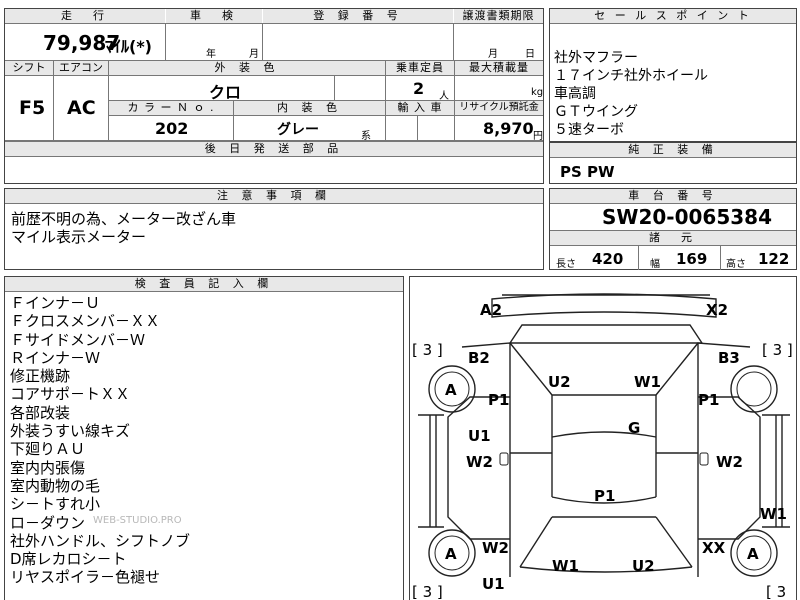 This screenshot has width=800, height=600. What do you see at coordinates (214, 16) in the screenshot?
I see `inspection-header: 車 検` at bounding box center [214, 16].